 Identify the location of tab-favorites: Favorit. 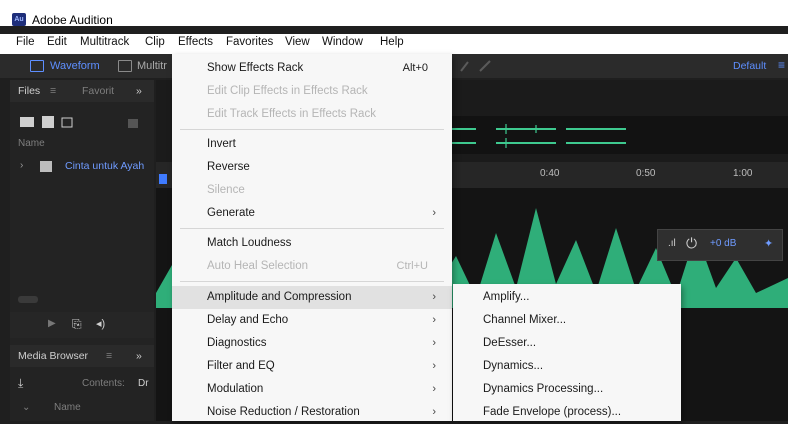
(98, 91).